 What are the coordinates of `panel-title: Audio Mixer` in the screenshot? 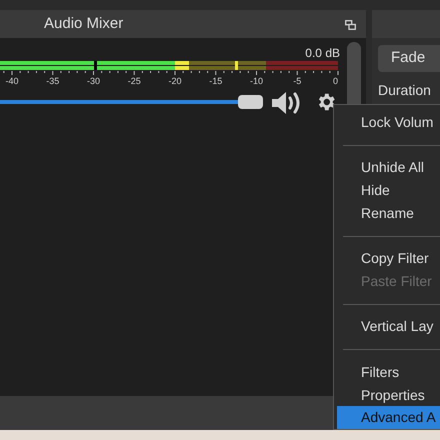 It's located at (84, 24).